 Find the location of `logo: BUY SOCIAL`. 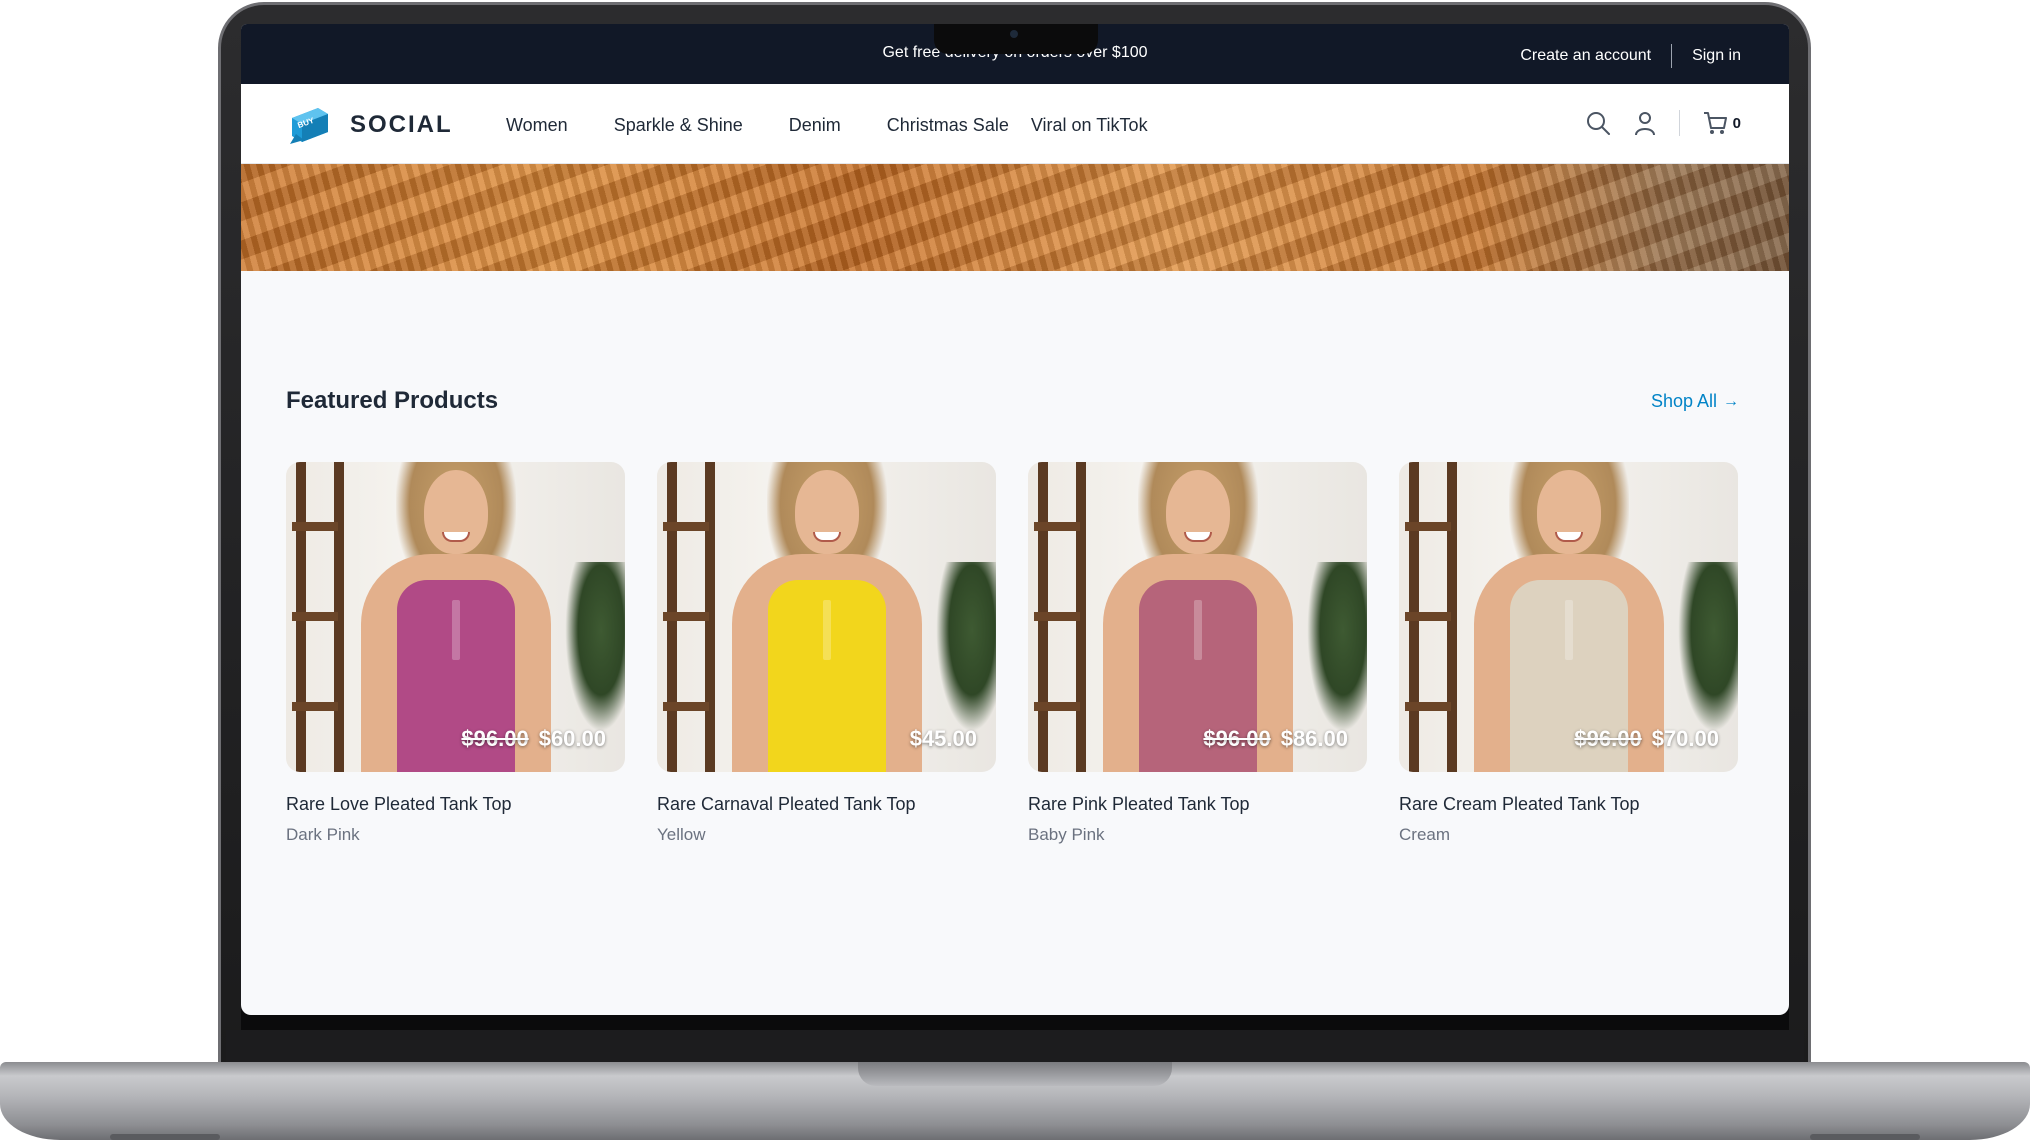

logo: BUY SOCIAL is located at coordinates (370, 125).